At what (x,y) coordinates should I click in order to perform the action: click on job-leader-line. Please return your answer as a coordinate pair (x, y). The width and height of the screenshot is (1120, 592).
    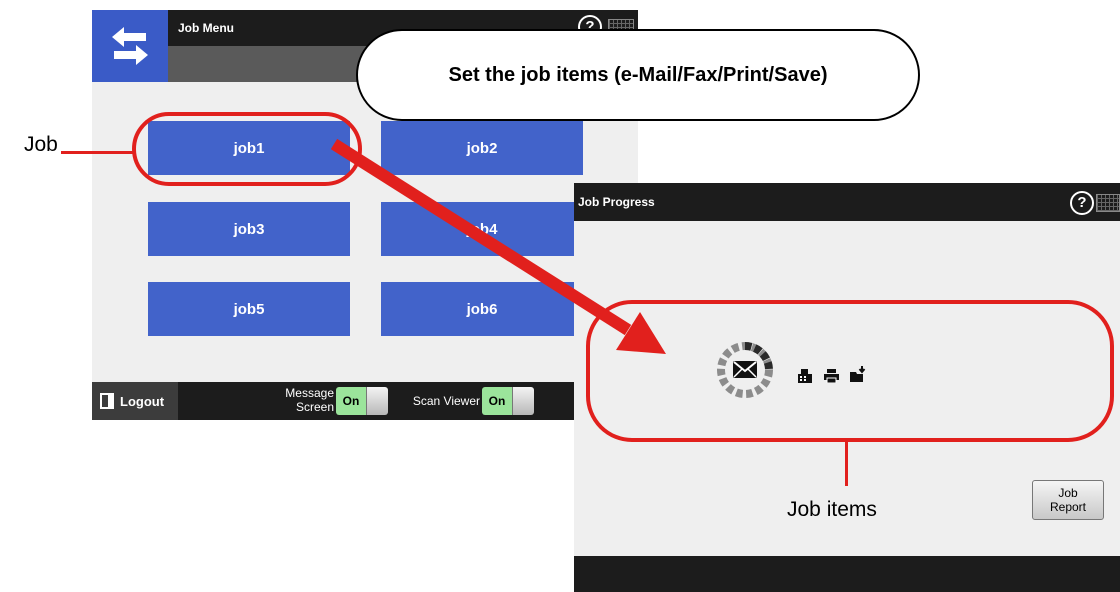
    Looking at the image, I should click on (98, 152).